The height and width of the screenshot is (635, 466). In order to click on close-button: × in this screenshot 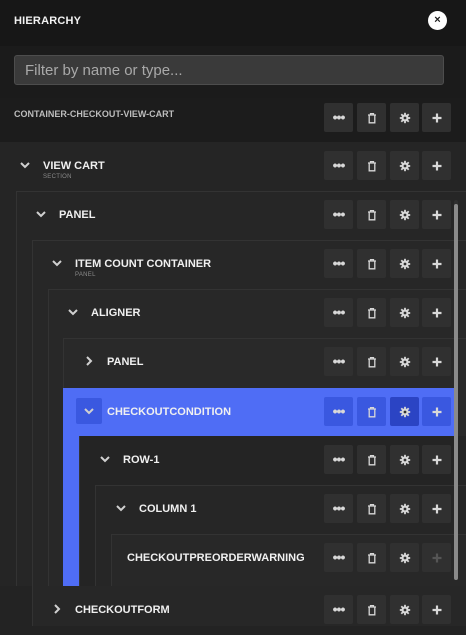, I will do `click(437, 20)`.